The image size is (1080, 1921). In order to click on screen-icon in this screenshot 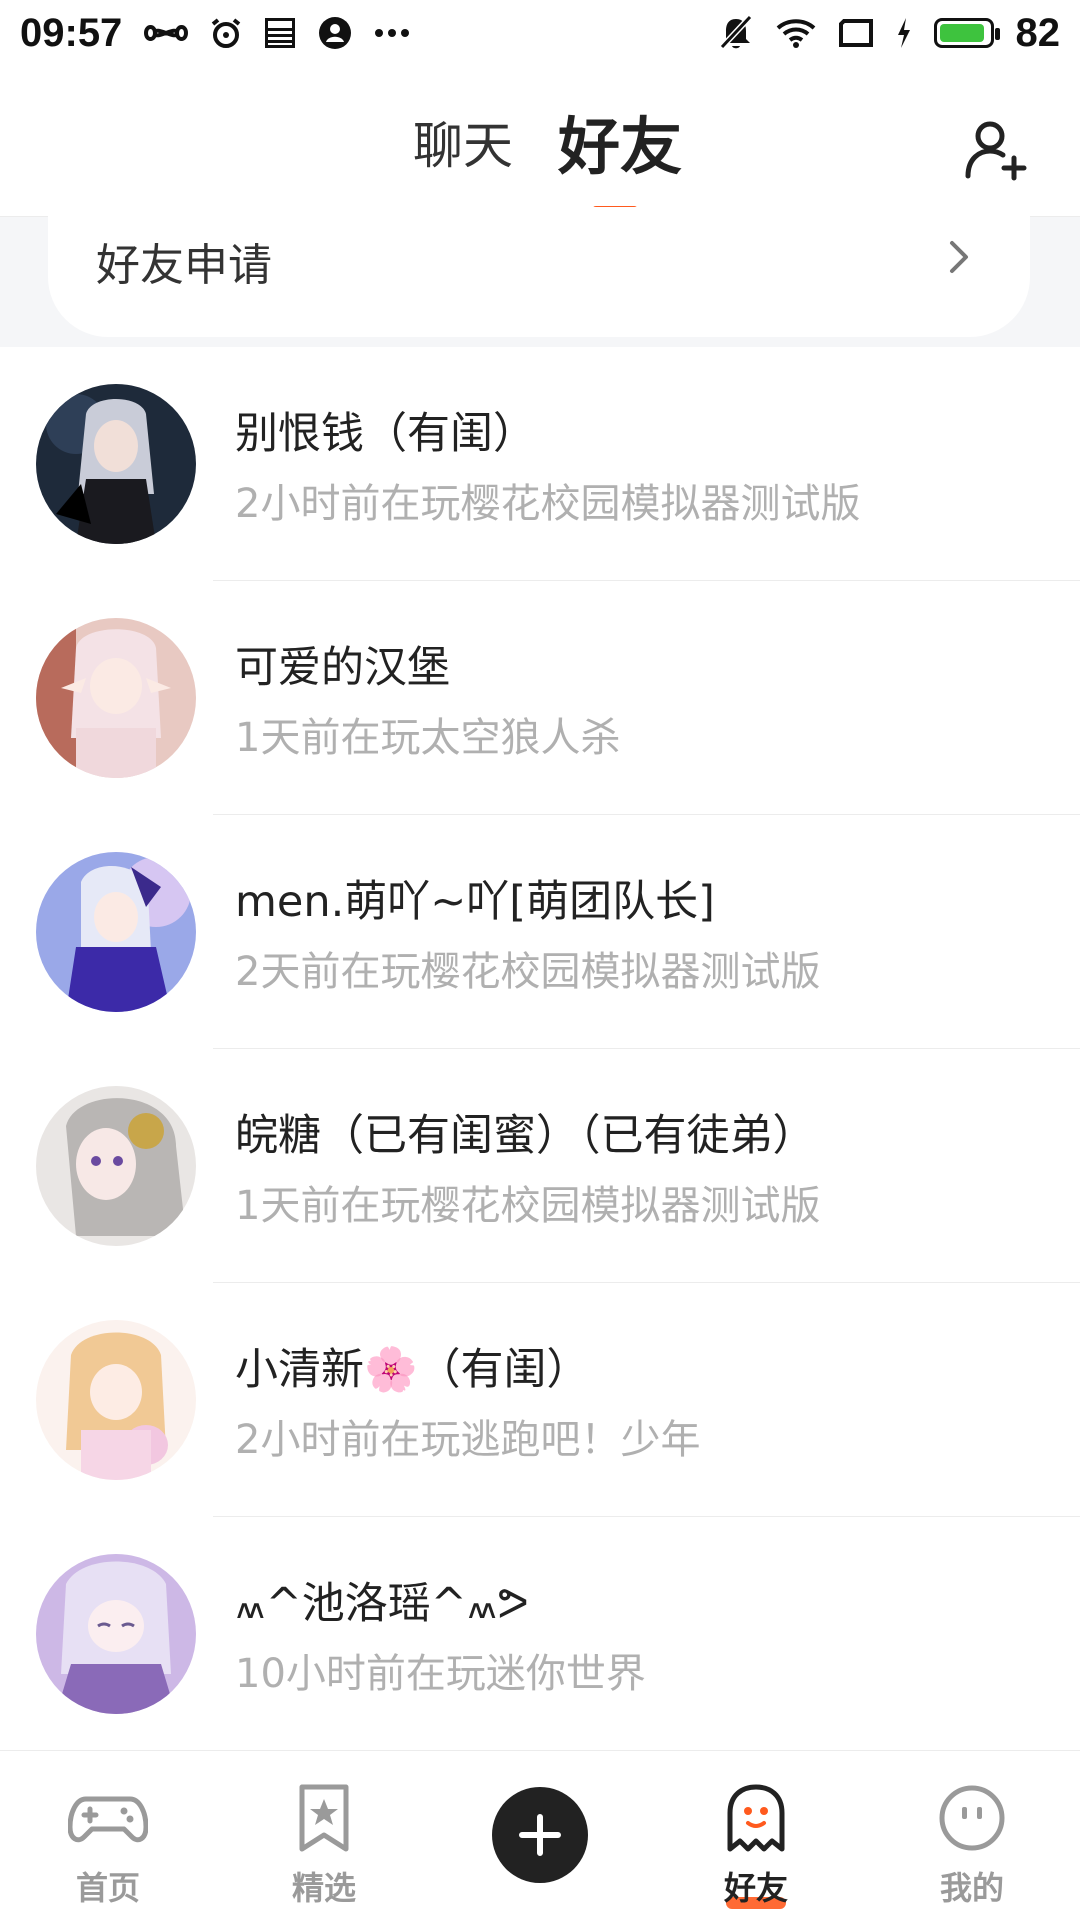, I will do `click(856, 33)`.